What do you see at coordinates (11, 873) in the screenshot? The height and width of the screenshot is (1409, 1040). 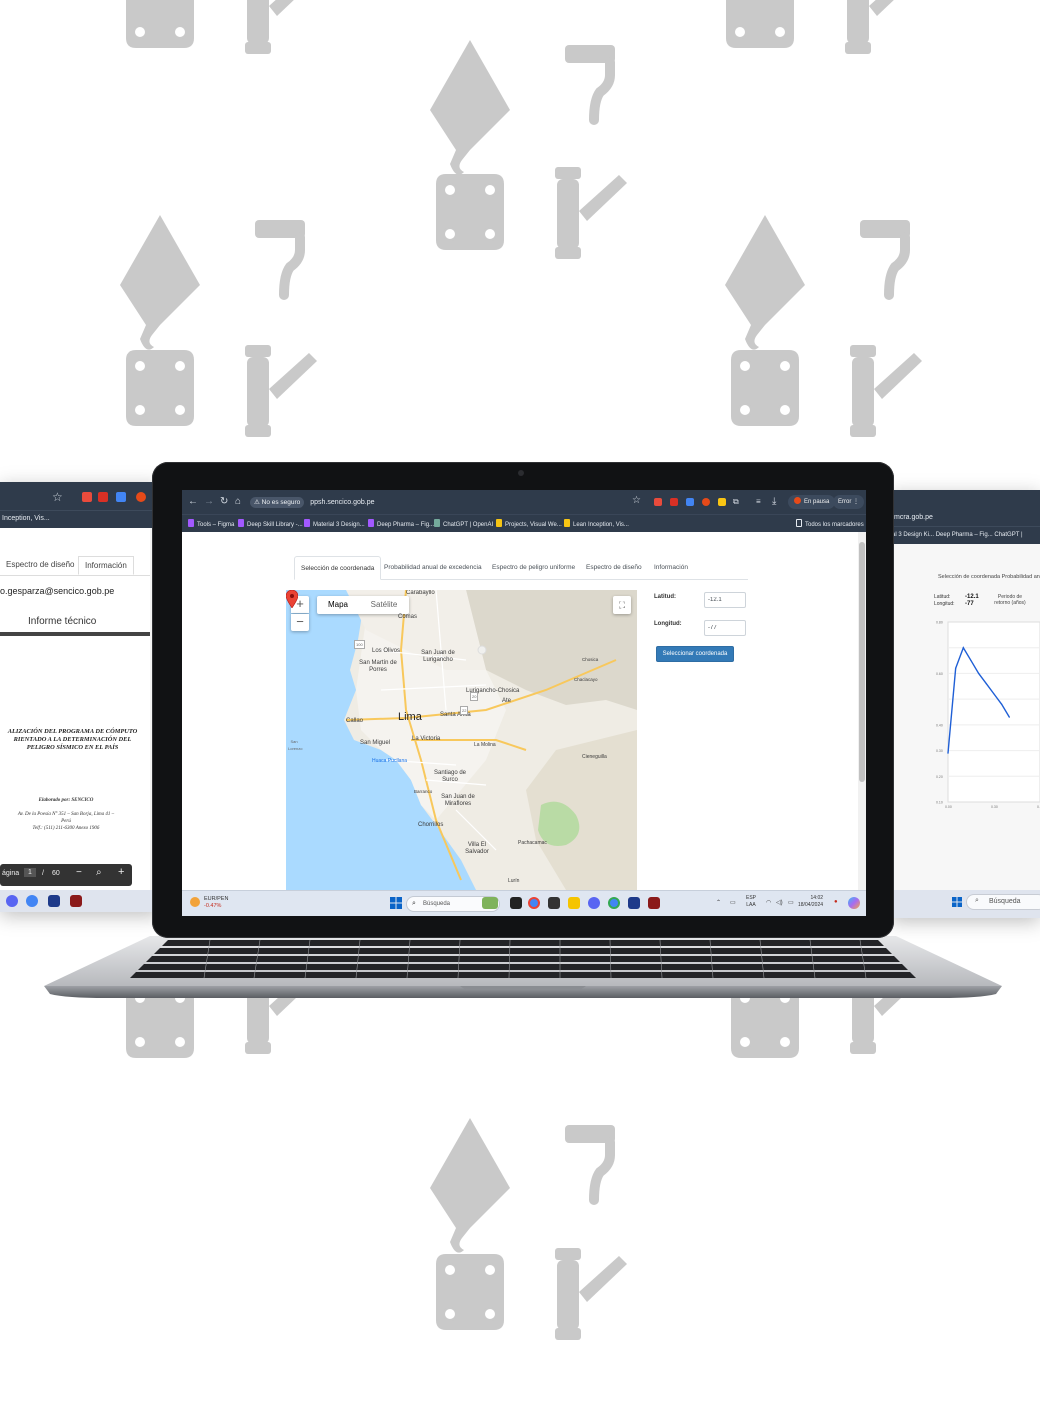 I see `pdf-page-label: ágina` at bounding box center [11, 873].